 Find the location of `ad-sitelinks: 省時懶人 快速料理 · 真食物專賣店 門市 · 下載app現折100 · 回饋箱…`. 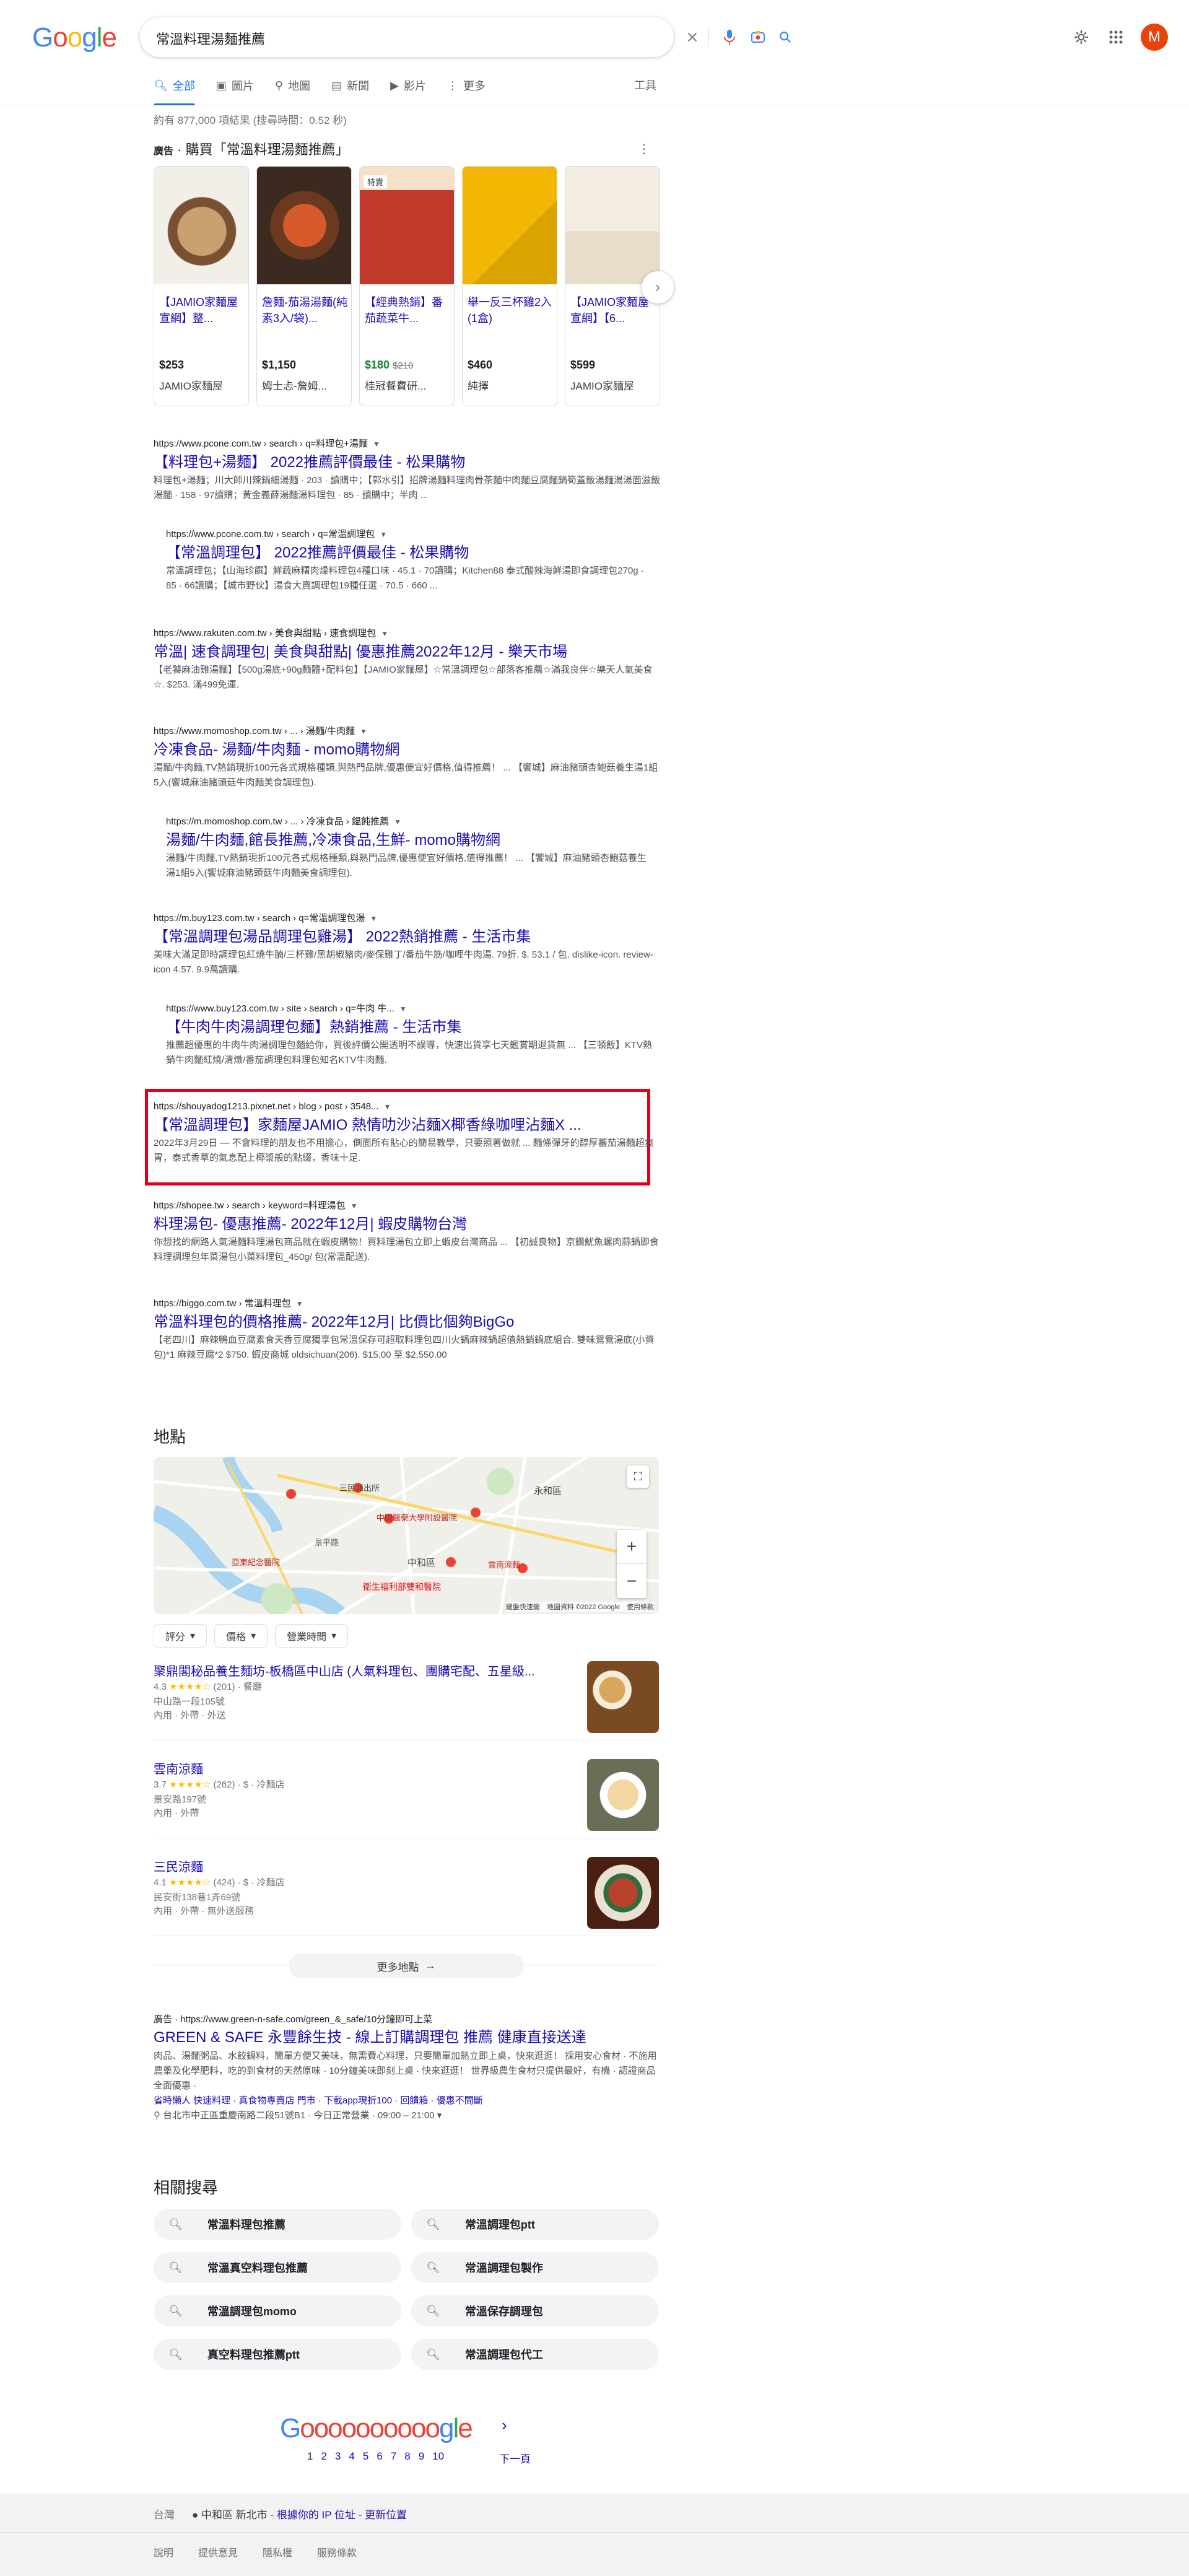

ad-sitelinks: 省時懶人 快速料理 · 真食物專賣店 門市 · 下載app現折100 · 回饋箱… is located at coordinates (406, 2101).